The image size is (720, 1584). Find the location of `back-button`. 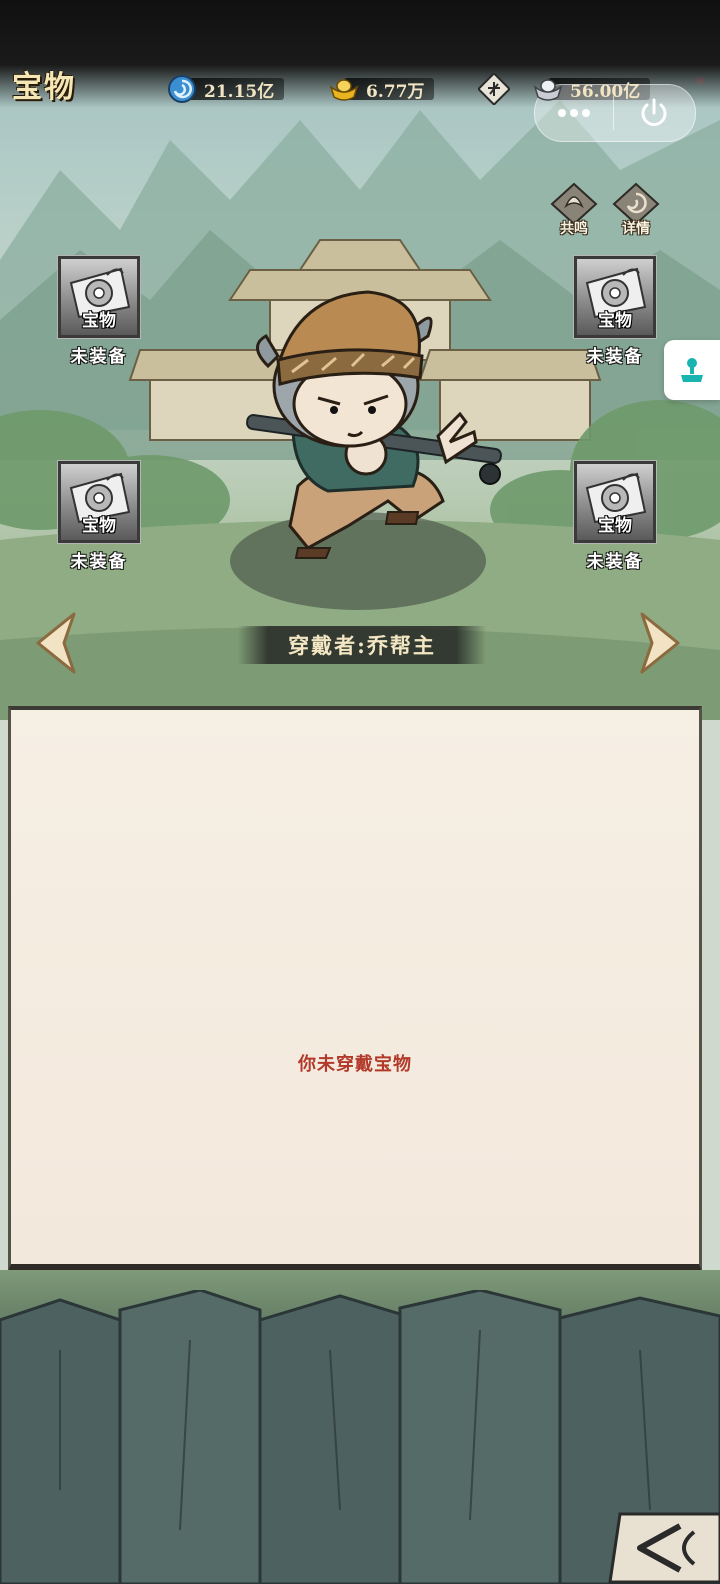

back-button is located at coordinates (662, 1544).